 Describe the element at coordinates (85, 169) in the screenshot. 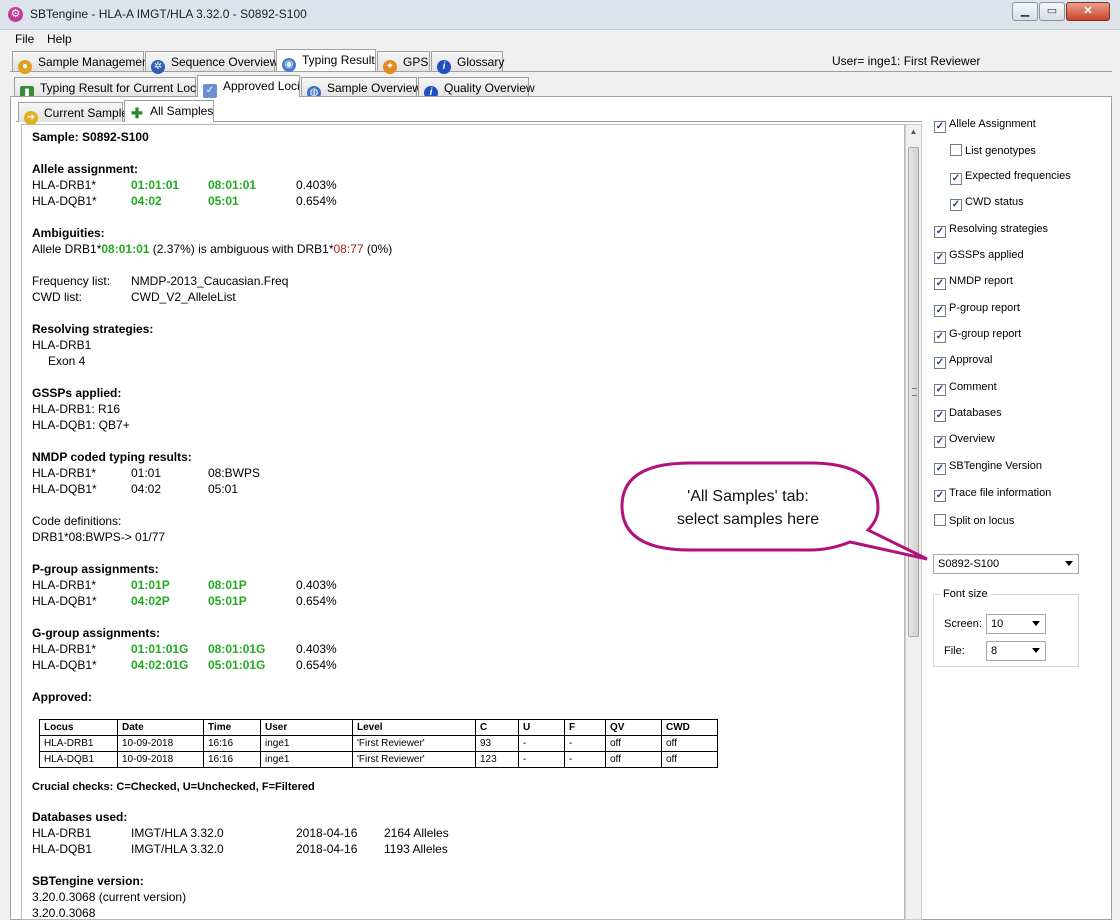

I see `allele-heading: Allele assignment:` at that location.